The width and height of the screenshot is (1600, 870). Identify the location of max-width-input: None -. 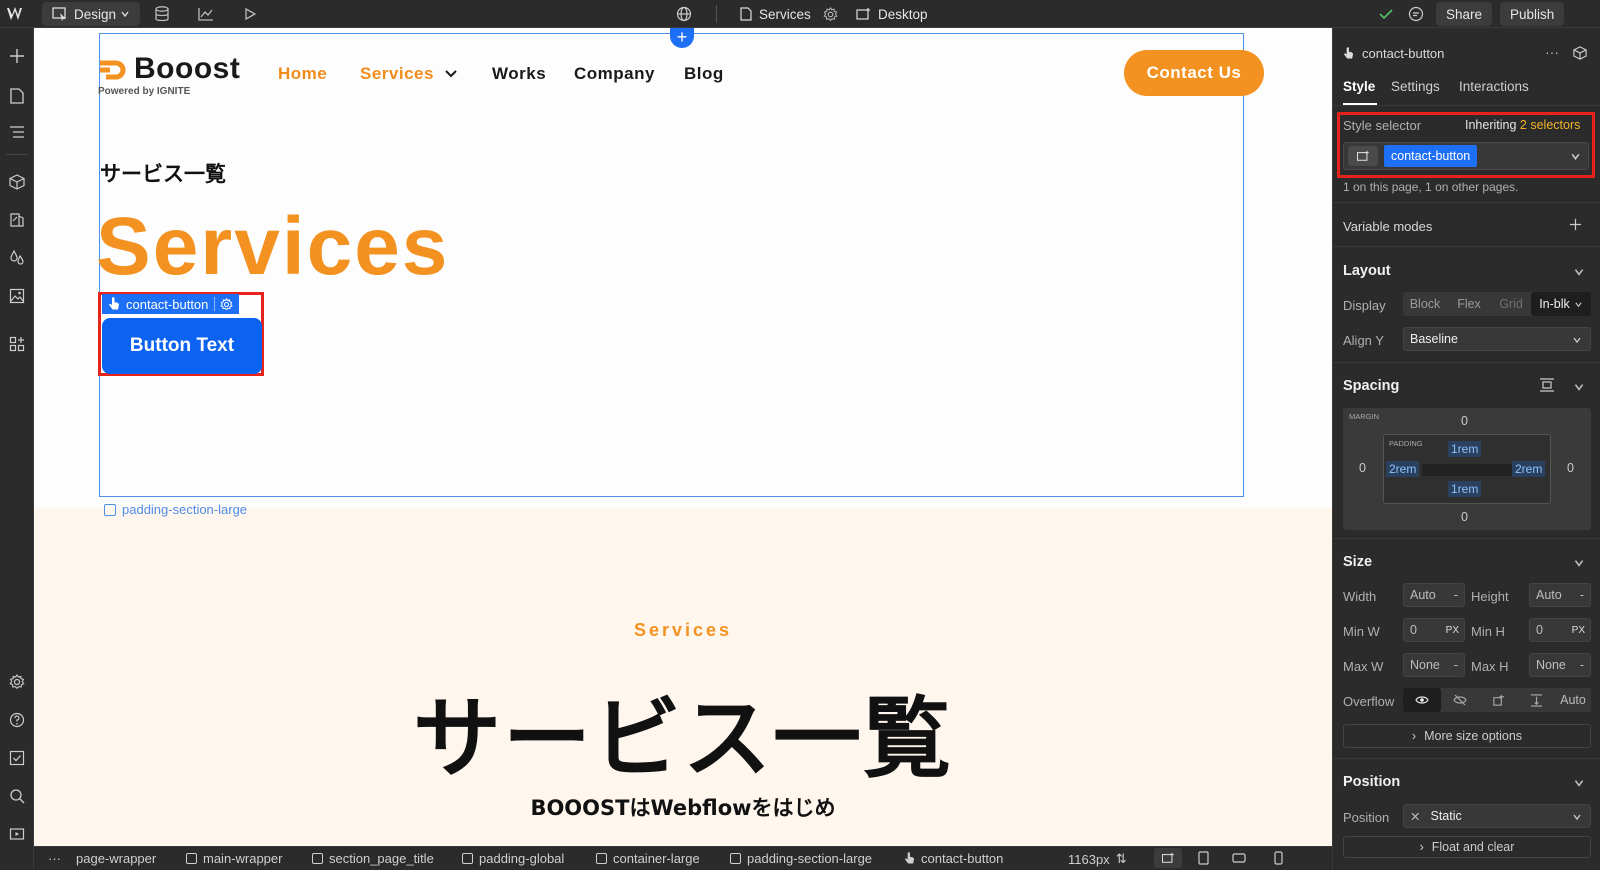
(1434, 665).